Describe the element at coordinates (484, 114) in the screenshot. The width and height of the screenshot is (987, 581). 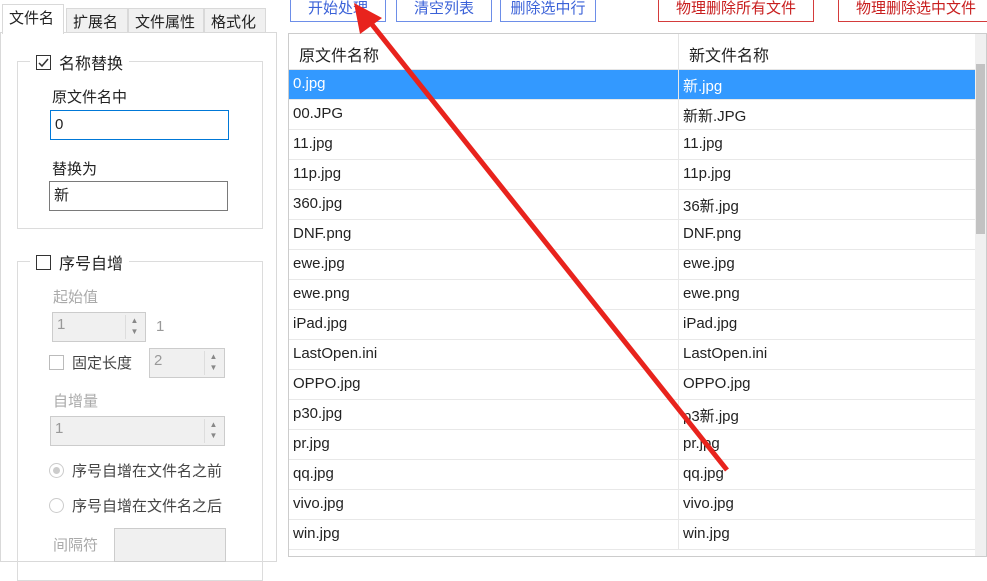
I see `cell-original-name: 00.JPG` at that location.